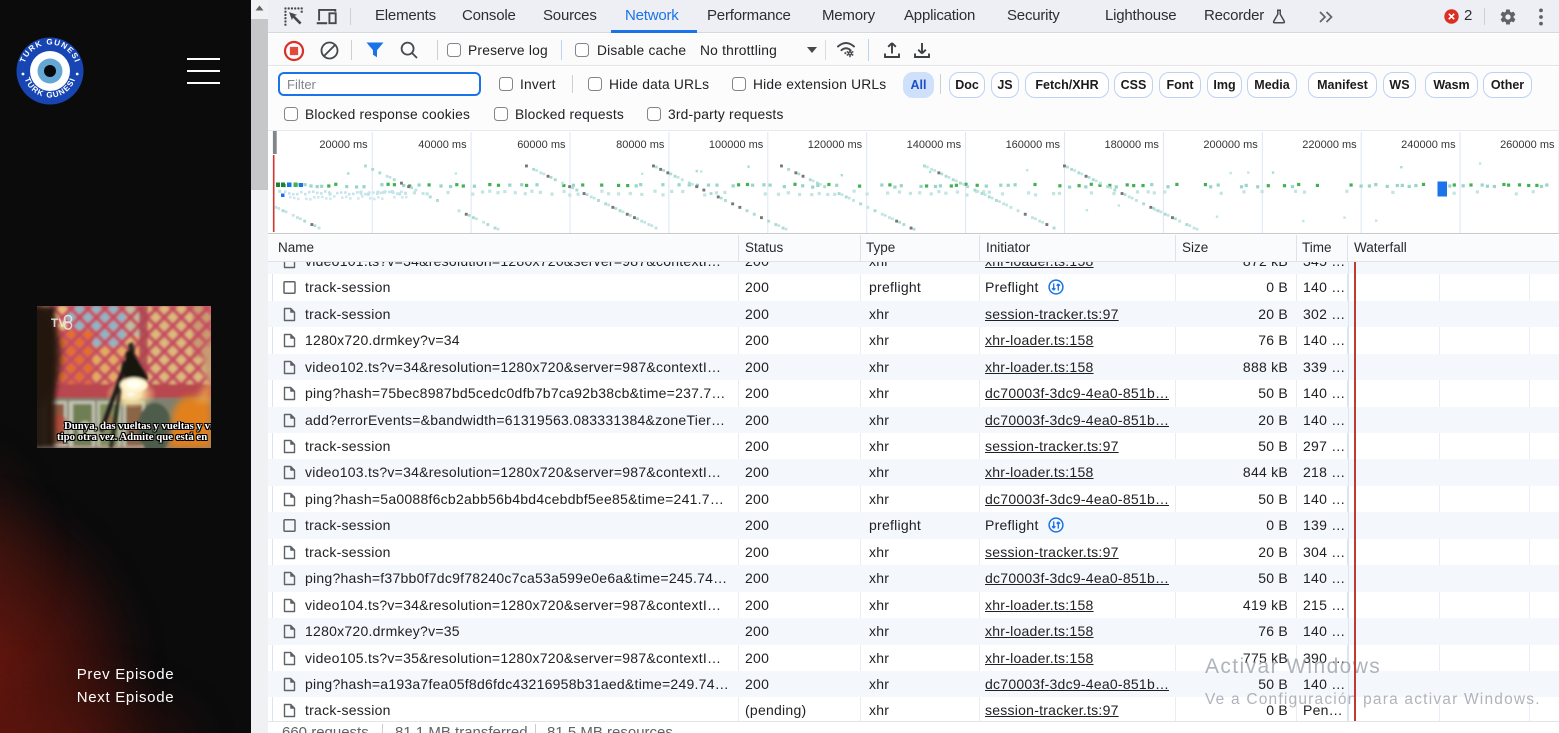 This screenshot has width=1559, height=733. Describe the element at coordinates (1428, 145) in the screenshot. I see `svg-text: 240000 ms` at that location.